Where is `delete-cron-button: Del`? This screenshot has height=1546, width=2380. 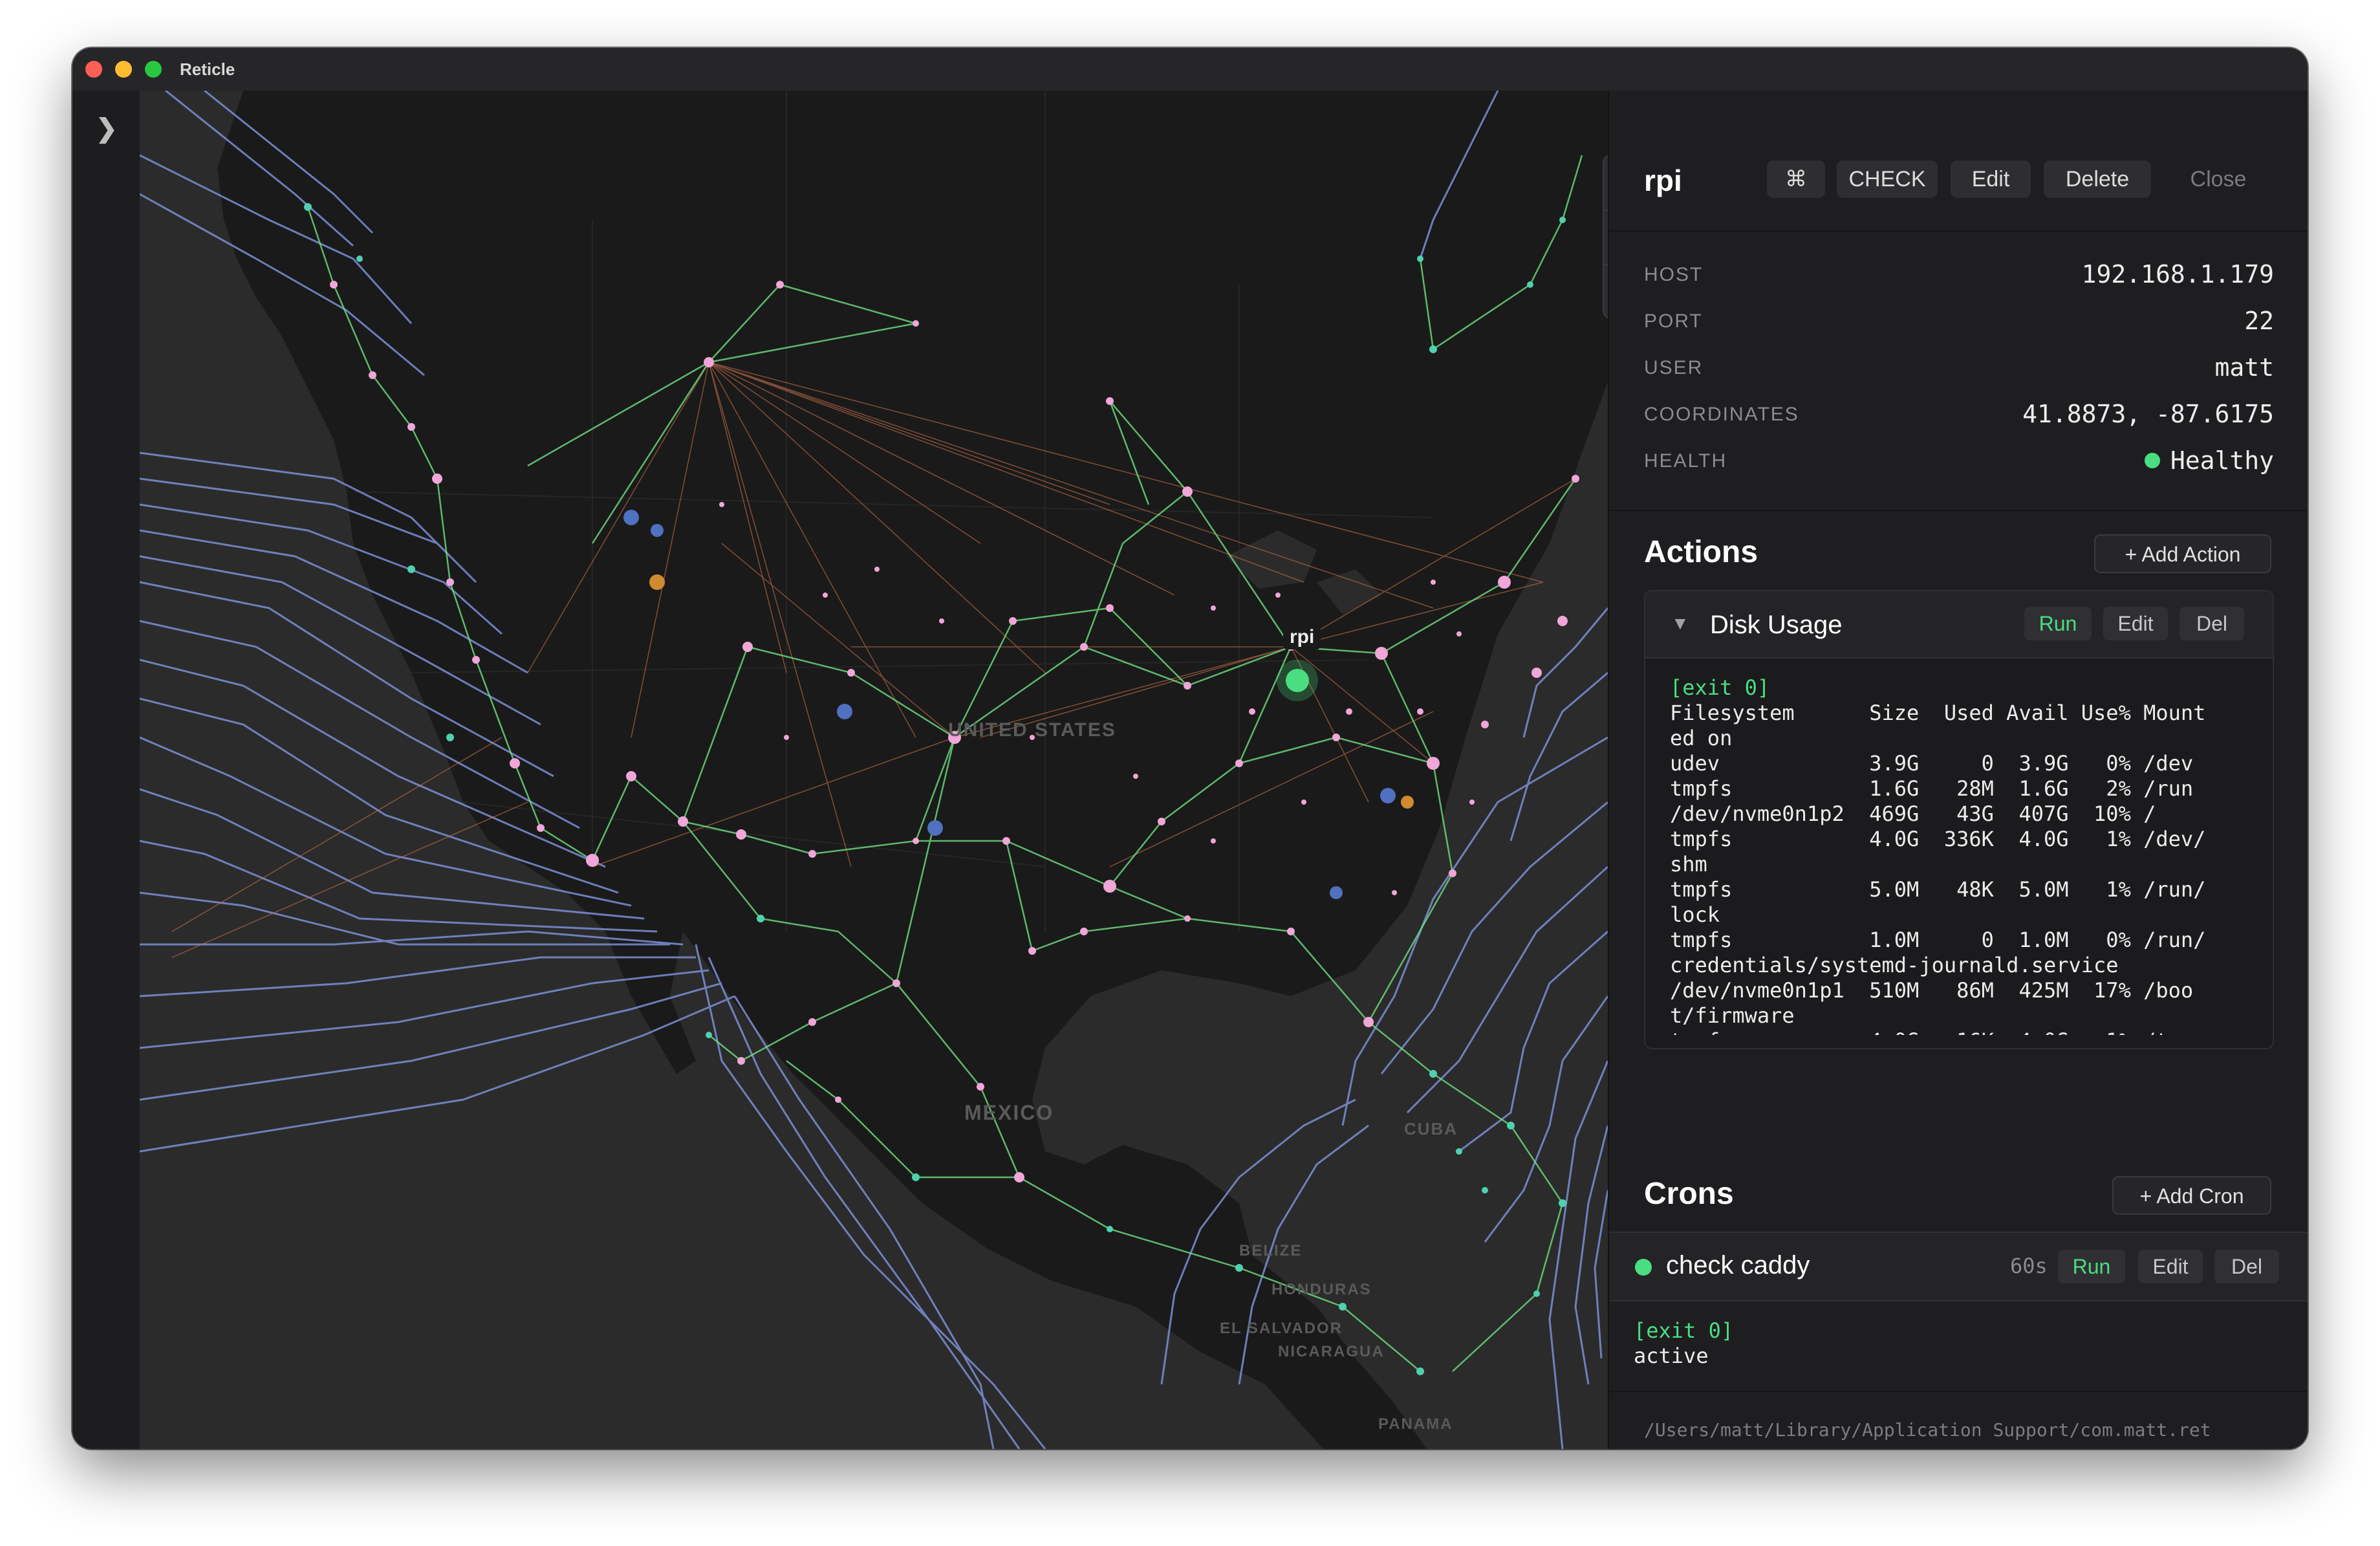 delete-cron-button: Del is located at coordinates (2246, 1266).